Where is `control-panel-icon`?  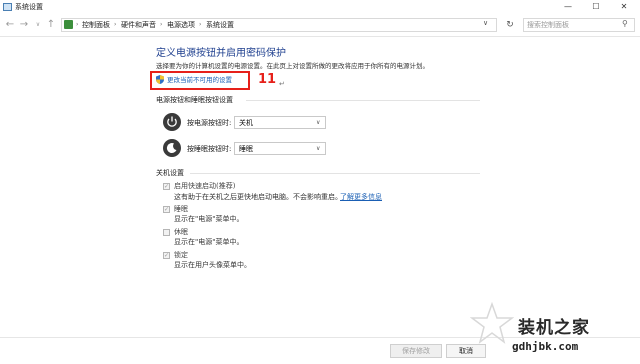
control-panel-icon is located at coordinates (68, 24).